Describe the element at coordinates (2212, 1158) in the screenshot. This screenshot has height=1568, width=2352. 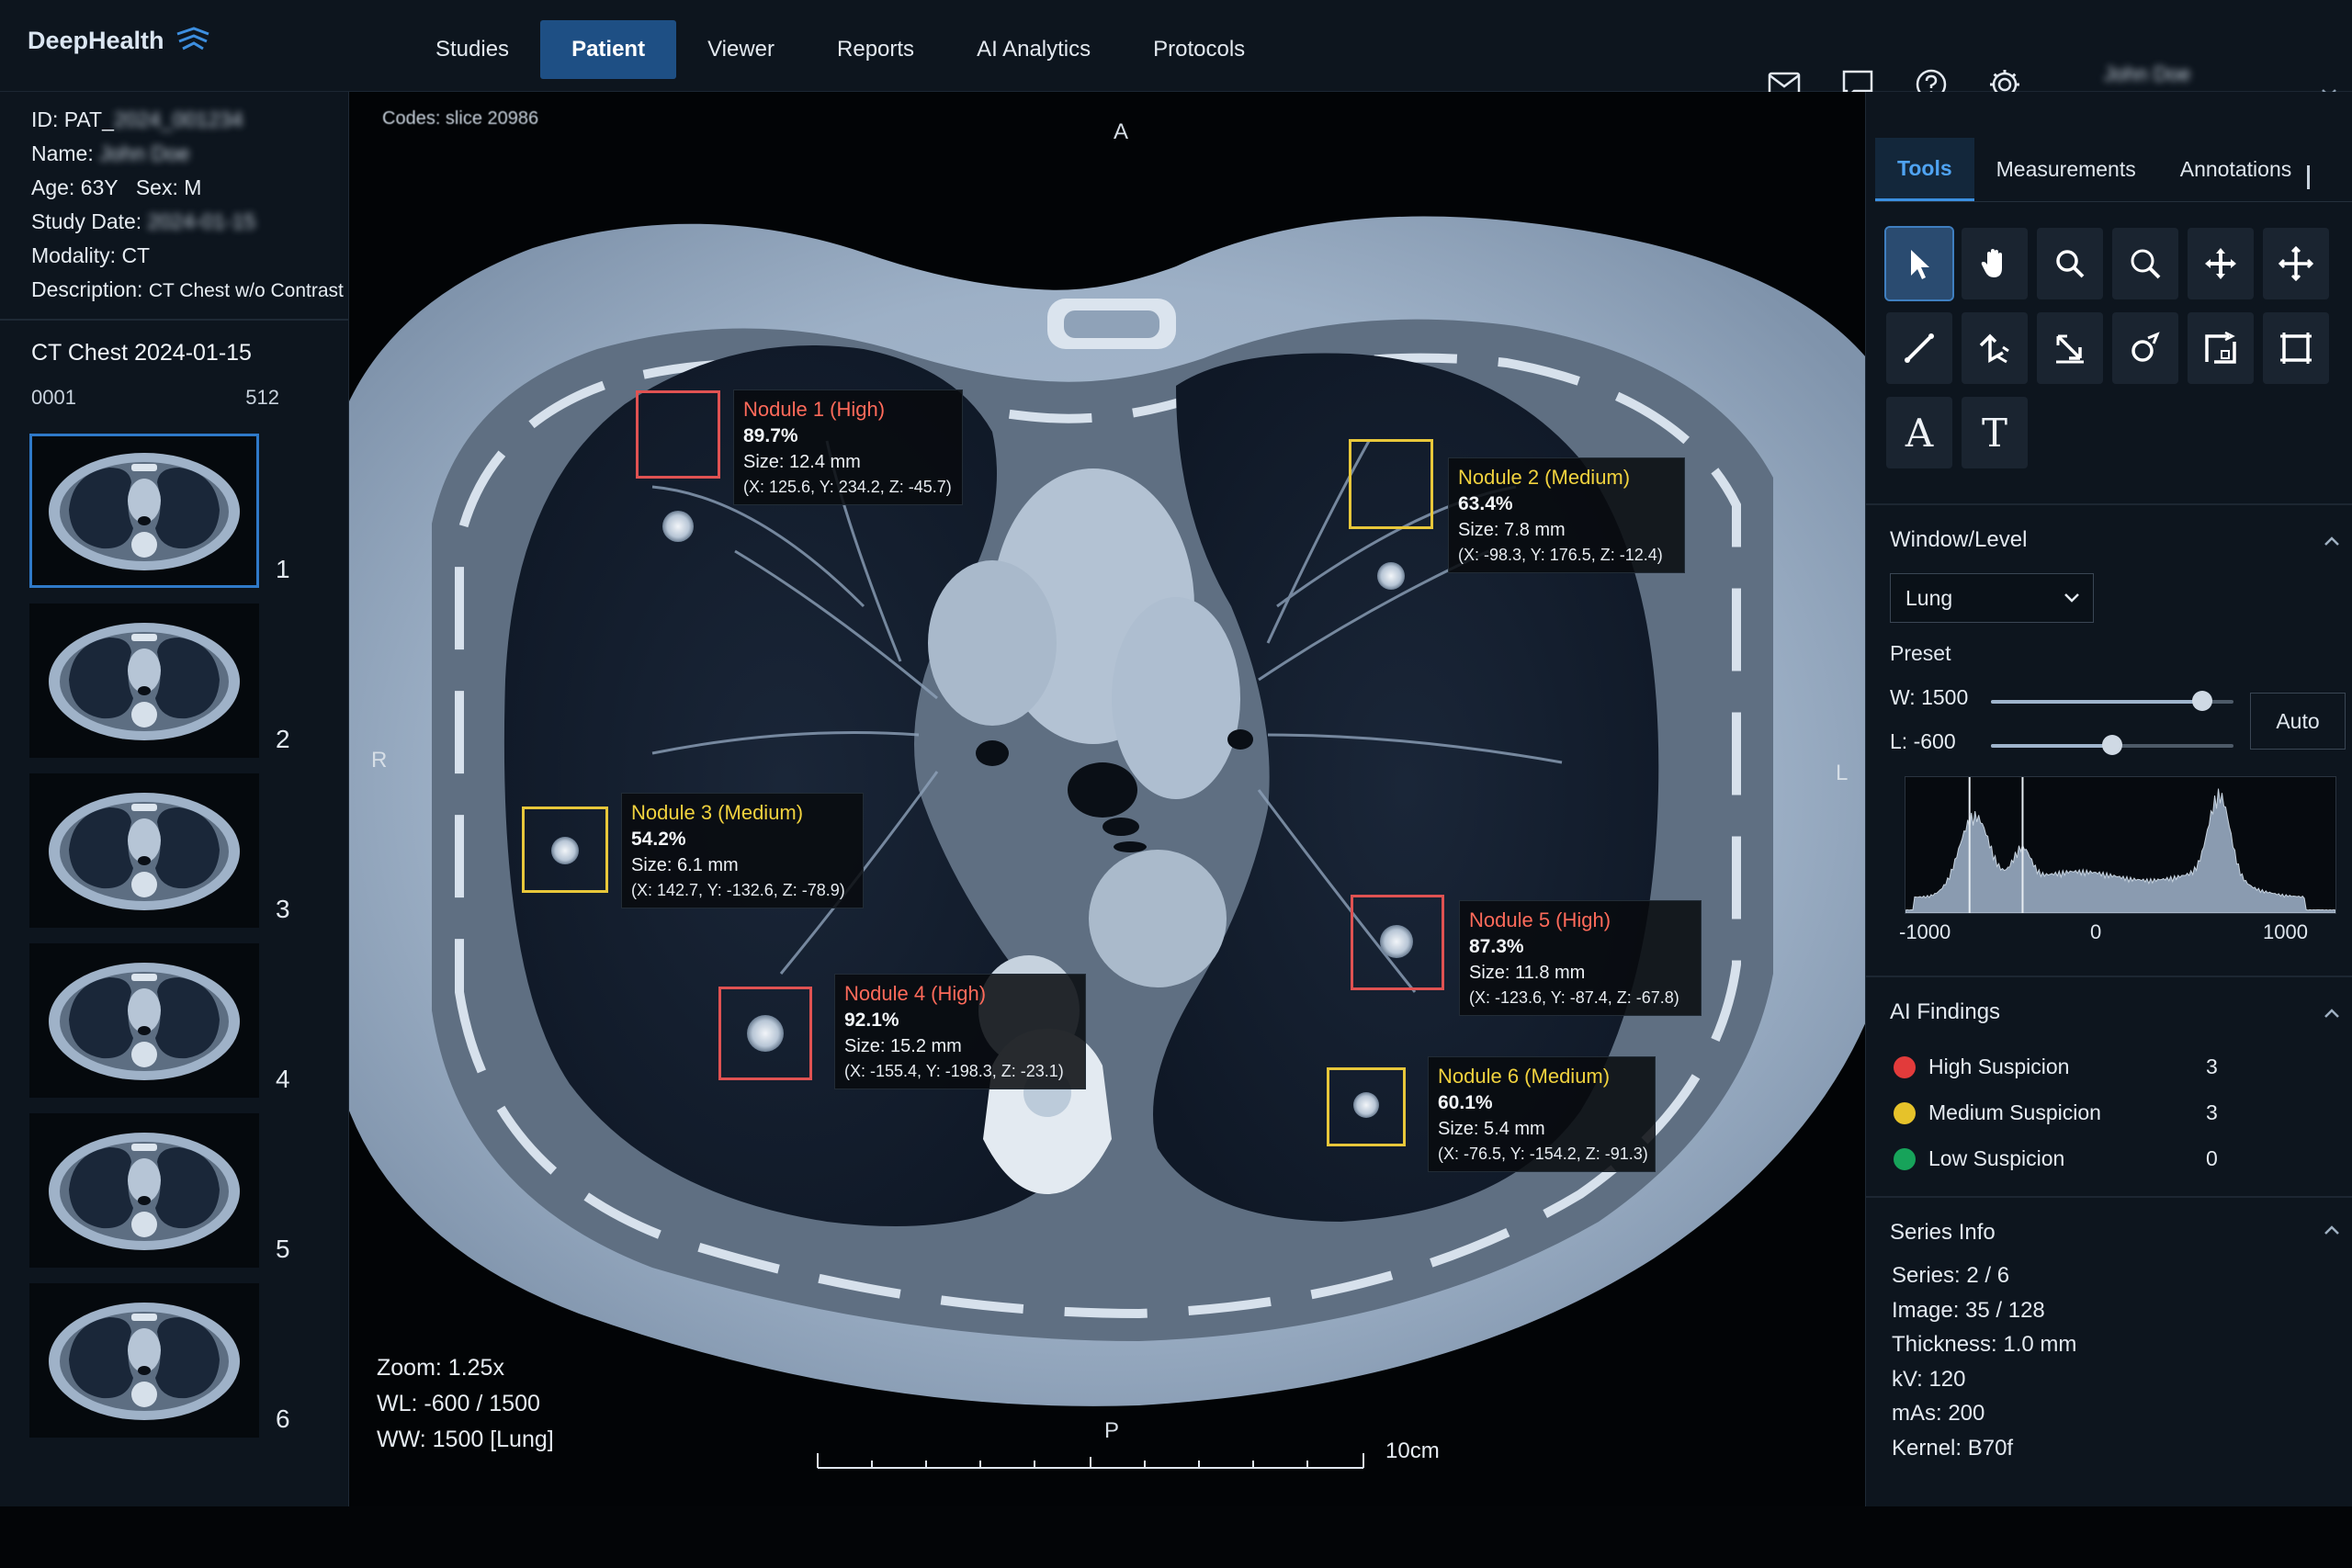
I see `finding-low-count: 0` at that location.